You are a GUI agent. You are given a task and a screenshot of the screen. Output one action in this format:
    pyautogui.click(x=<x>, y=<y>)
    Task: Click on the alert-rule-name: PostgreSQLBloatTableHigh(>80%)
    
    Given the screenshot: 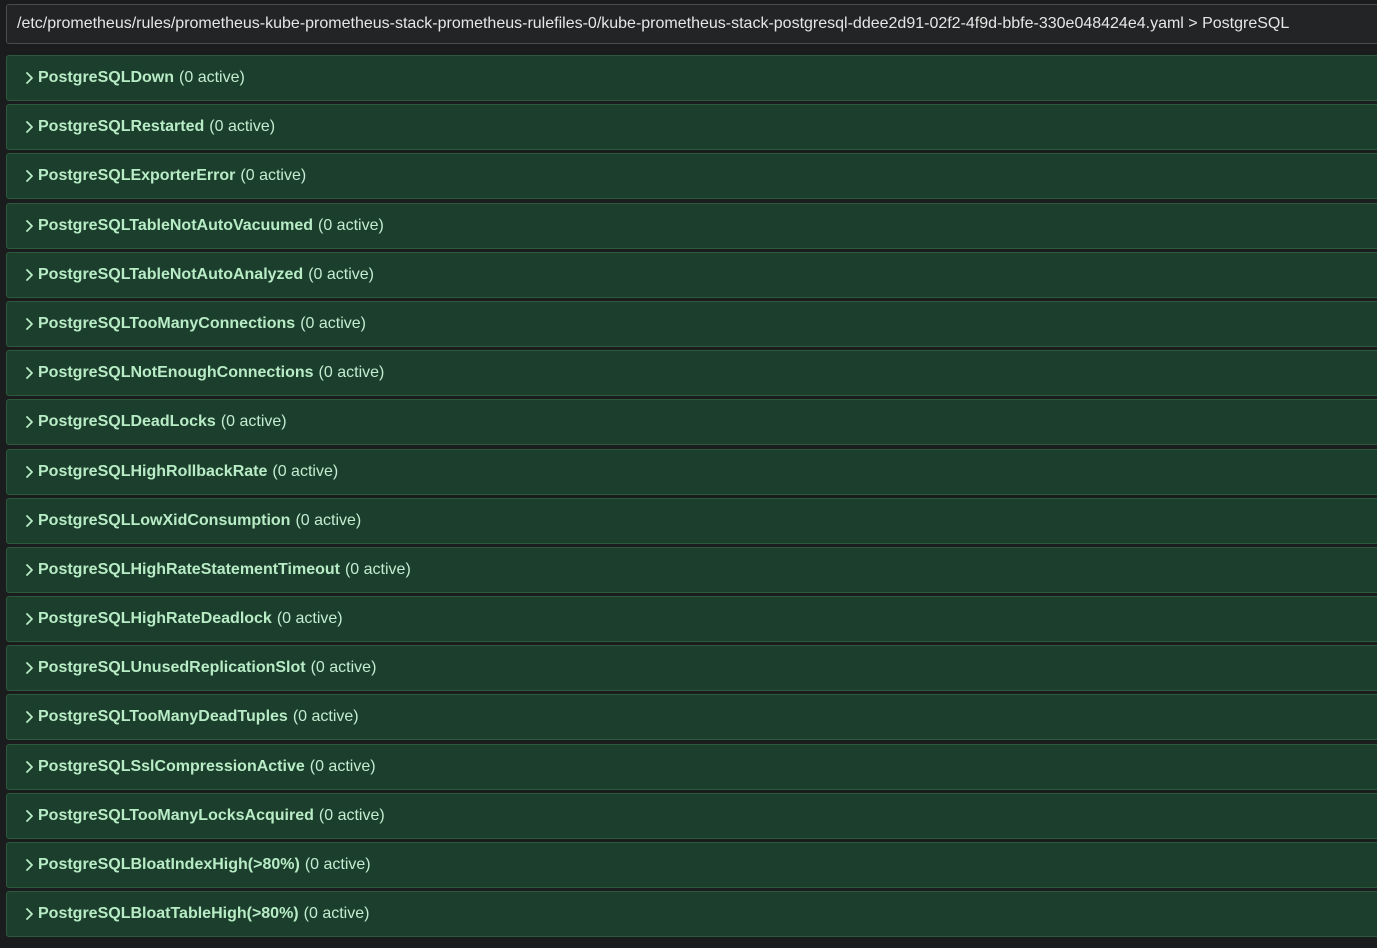 What is the action you would take?
    pyautogui.click(x=168, y=914)
    